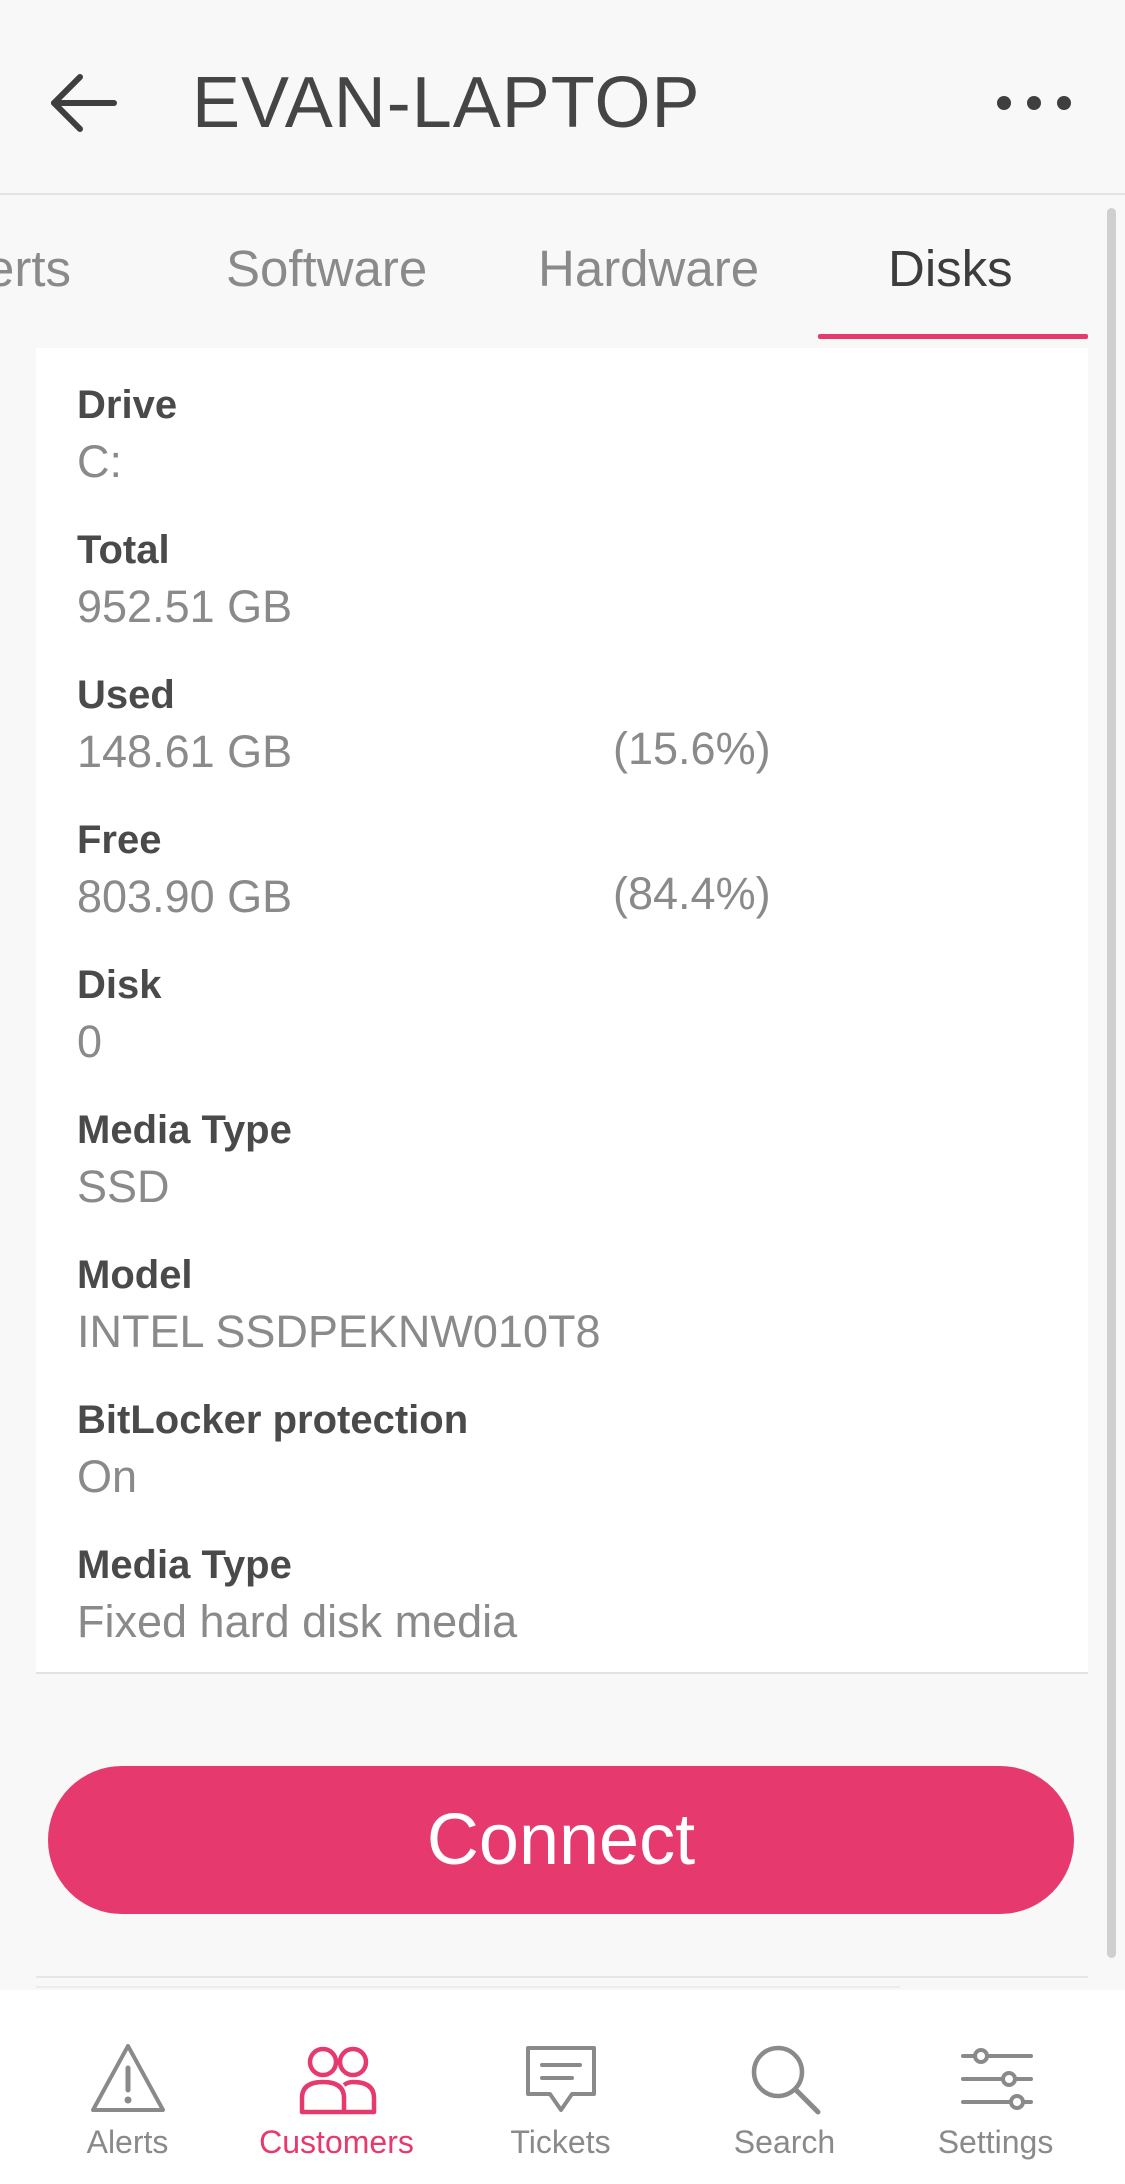 Image resolution: width=1125 pixels, height=2184 pixels. I want to click on customers-icon, so click(338, 2080).